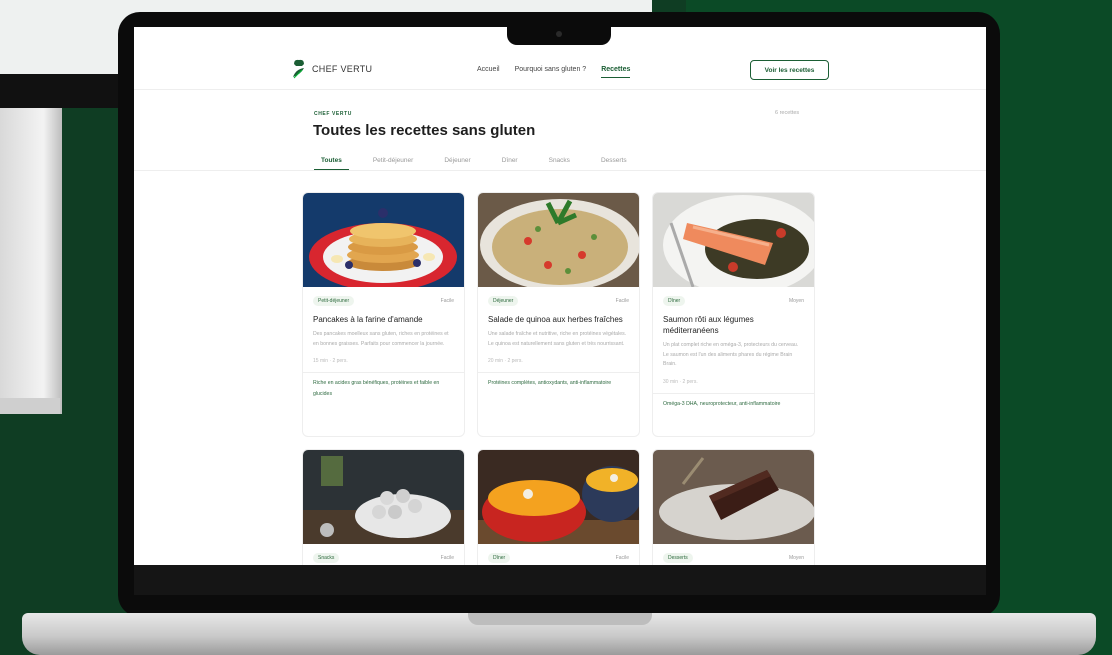  I want to click on recipe-title: Saumon rôti aux légumes méditerranéens, so click(708, 325).